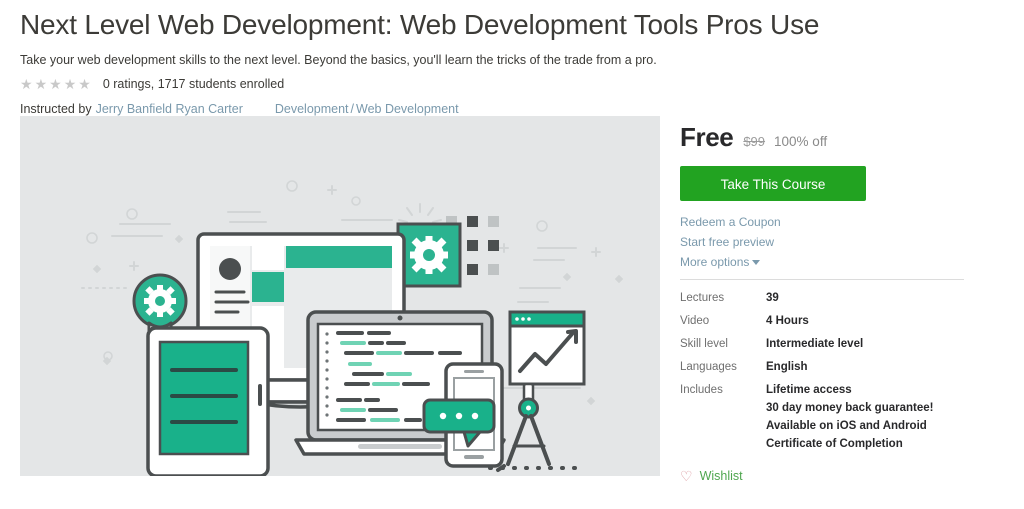  Describe the element at coordinates (754, 141) in the screenshot. I see `original-price: $99` at that location.